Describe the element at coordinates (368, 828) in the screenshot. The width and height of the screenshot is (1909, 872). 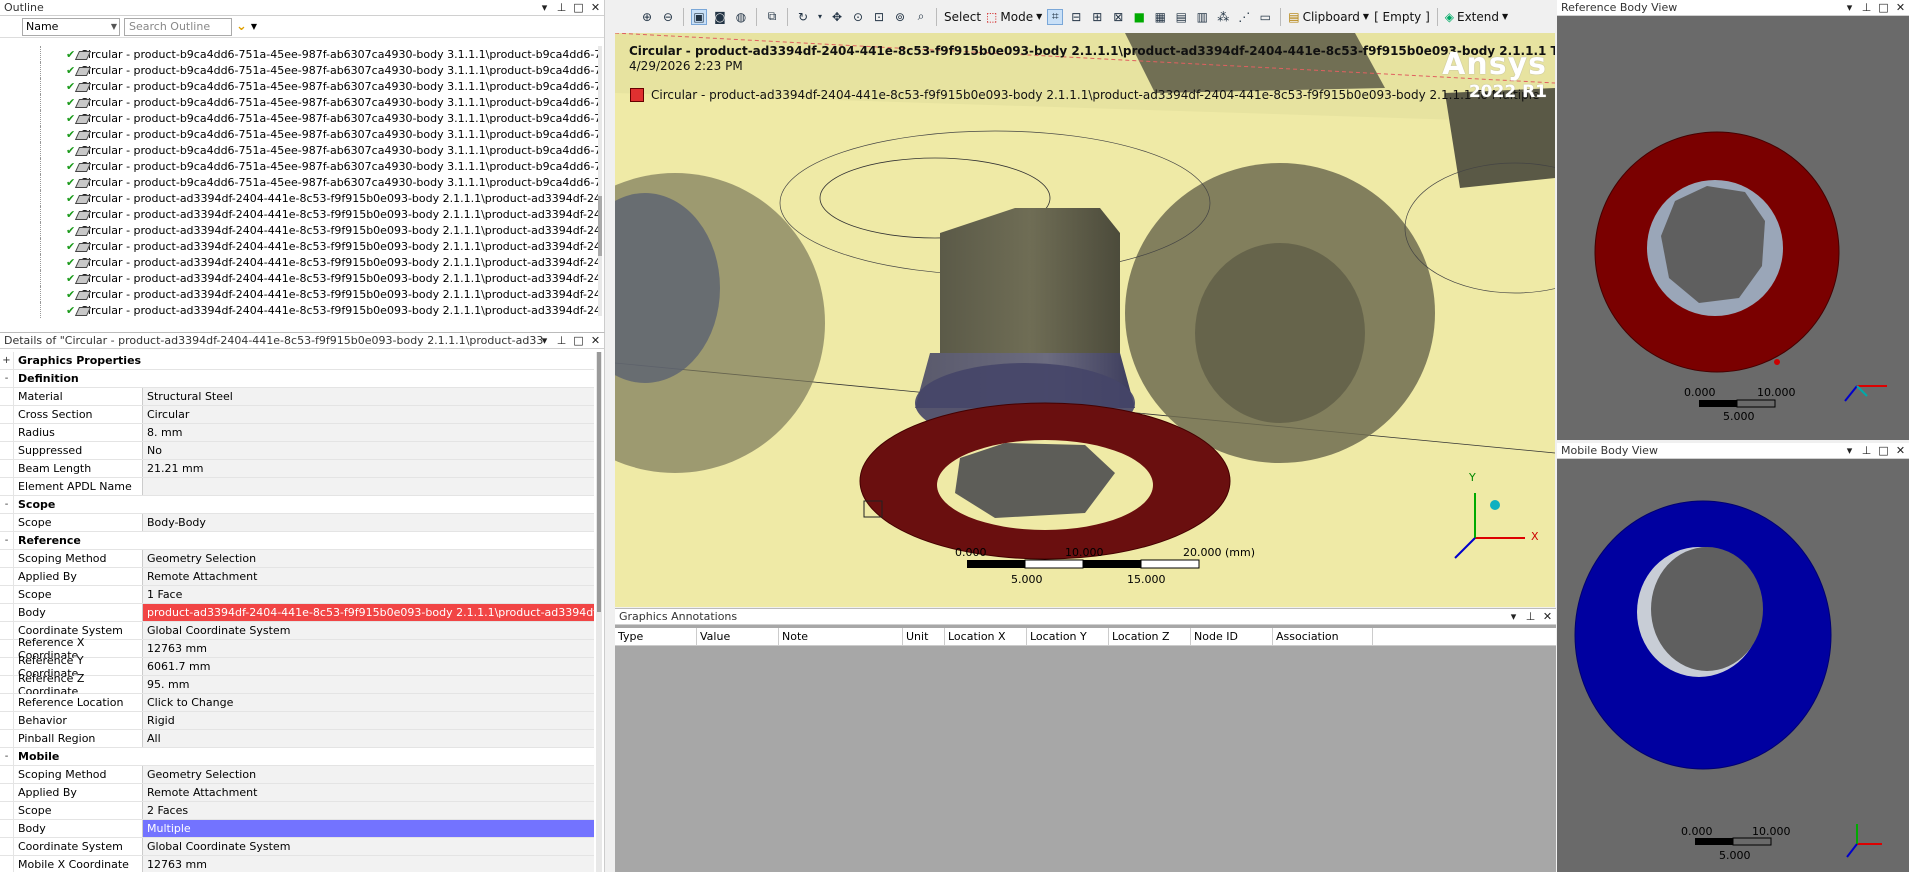
I see `property-value: Multiple` at that location.